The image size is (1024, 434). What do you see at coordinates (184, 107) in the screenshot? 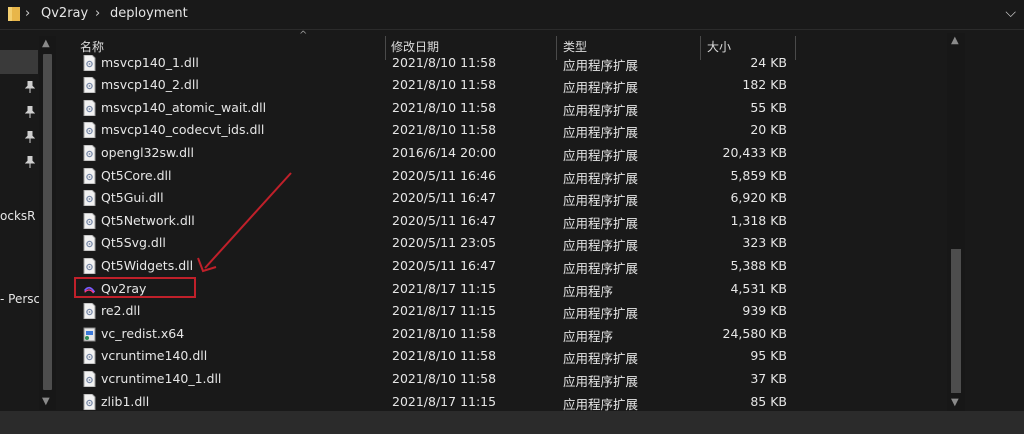
I see `file-name: msvcp140_atomic_wait.dll` at bounding box center [184, 107].